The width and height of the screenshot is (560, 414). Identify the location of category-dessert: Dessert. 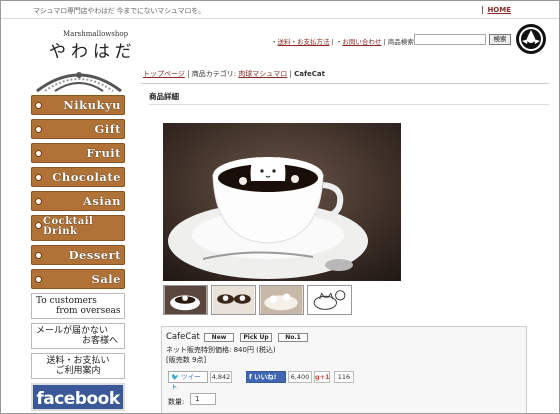
(78, 255).